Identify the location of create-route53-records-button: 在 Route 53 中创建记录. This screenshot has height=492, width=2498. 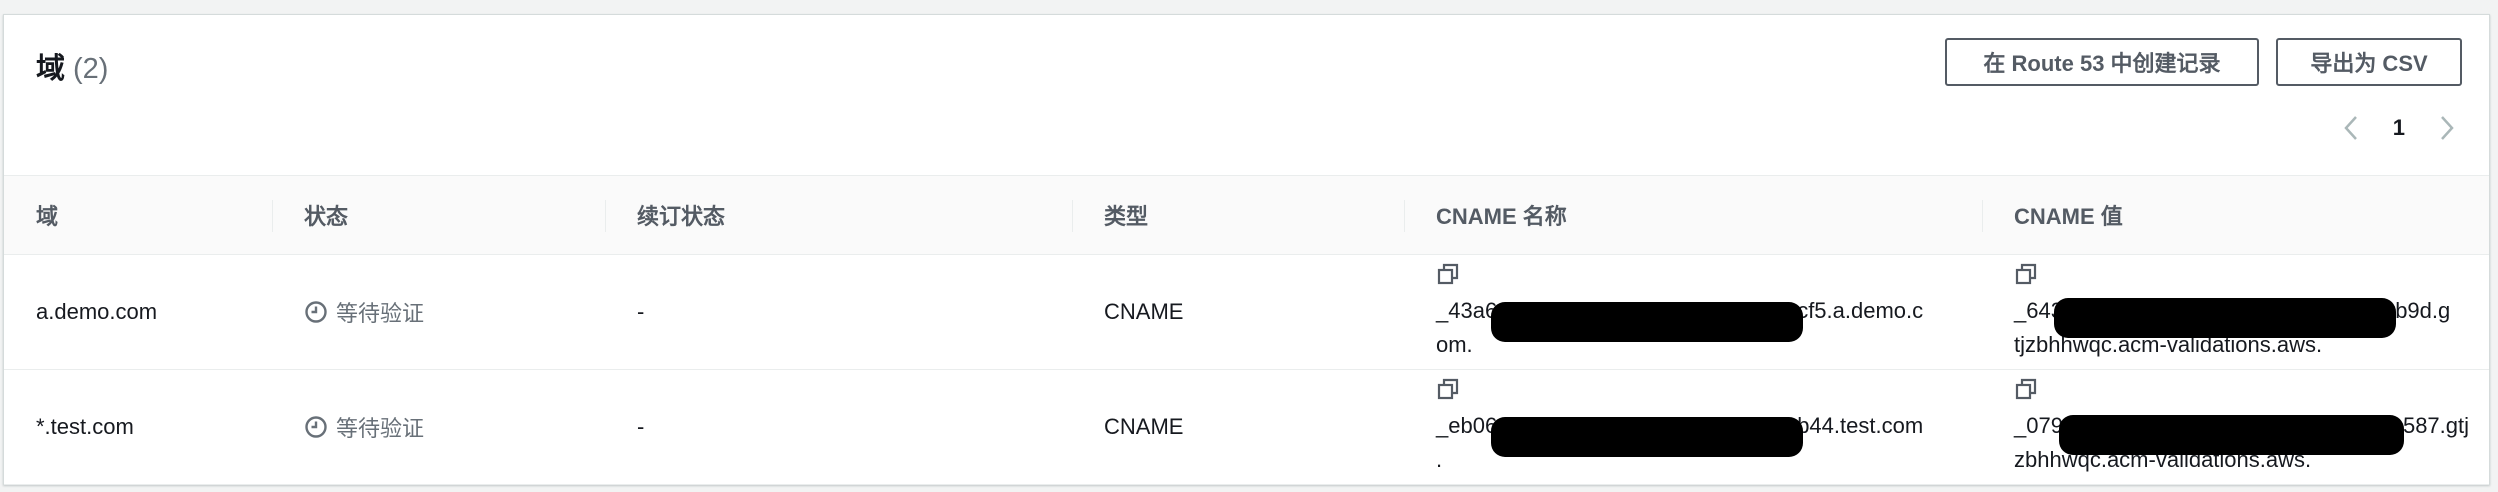
(2102, 62).